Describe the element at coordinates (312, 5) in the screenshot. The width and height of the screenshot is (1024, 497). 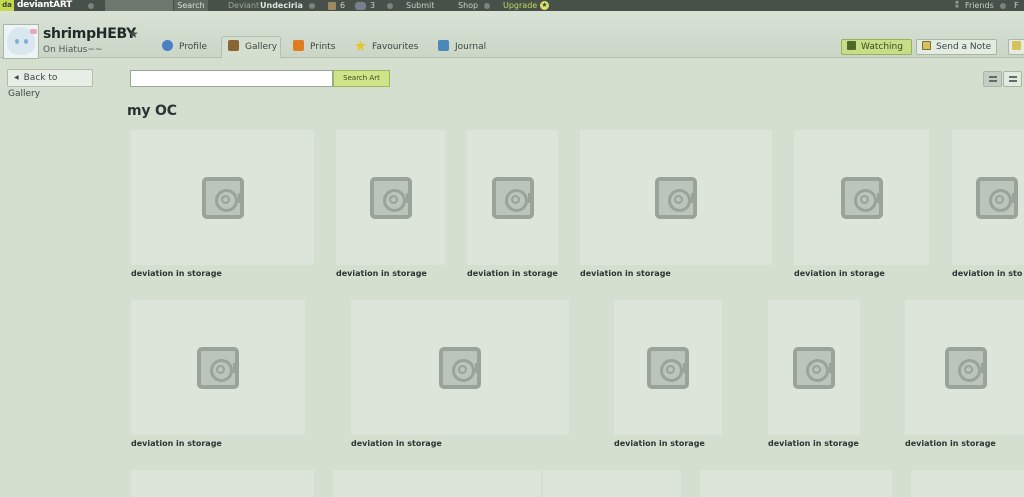
I see `user-menu-dot-icon` at that location.